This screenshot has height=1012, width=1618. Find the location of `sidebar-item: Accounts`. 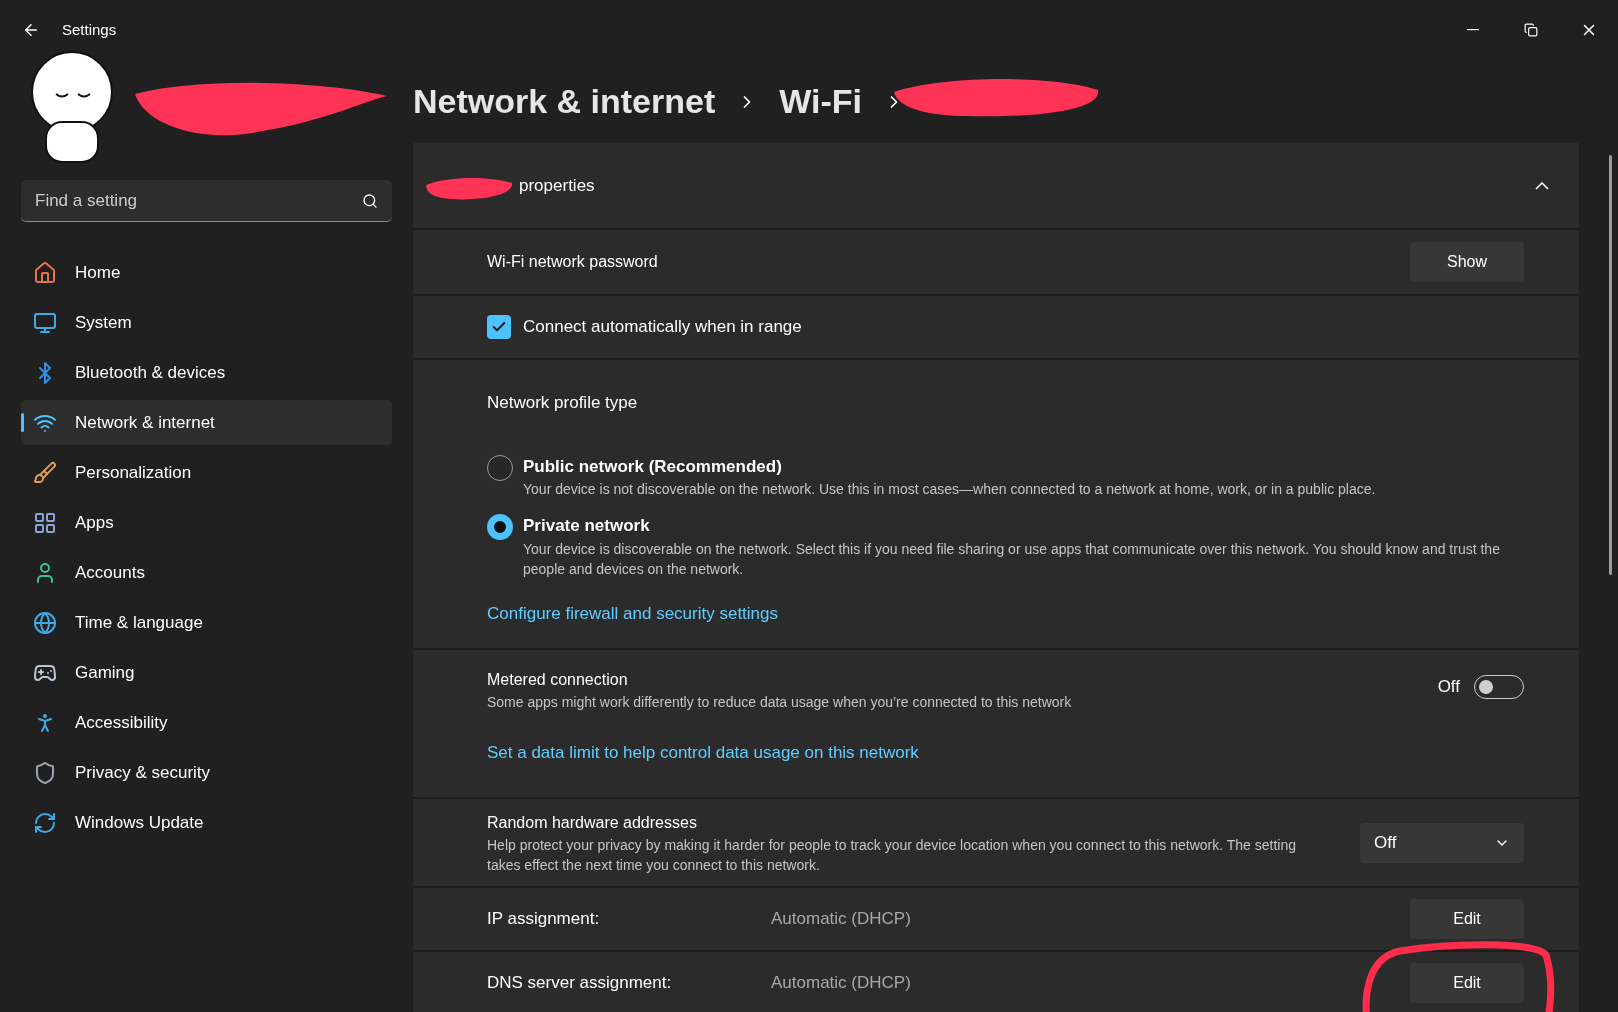

sidebar-item: Accounts is located at coordinates (206, 572).